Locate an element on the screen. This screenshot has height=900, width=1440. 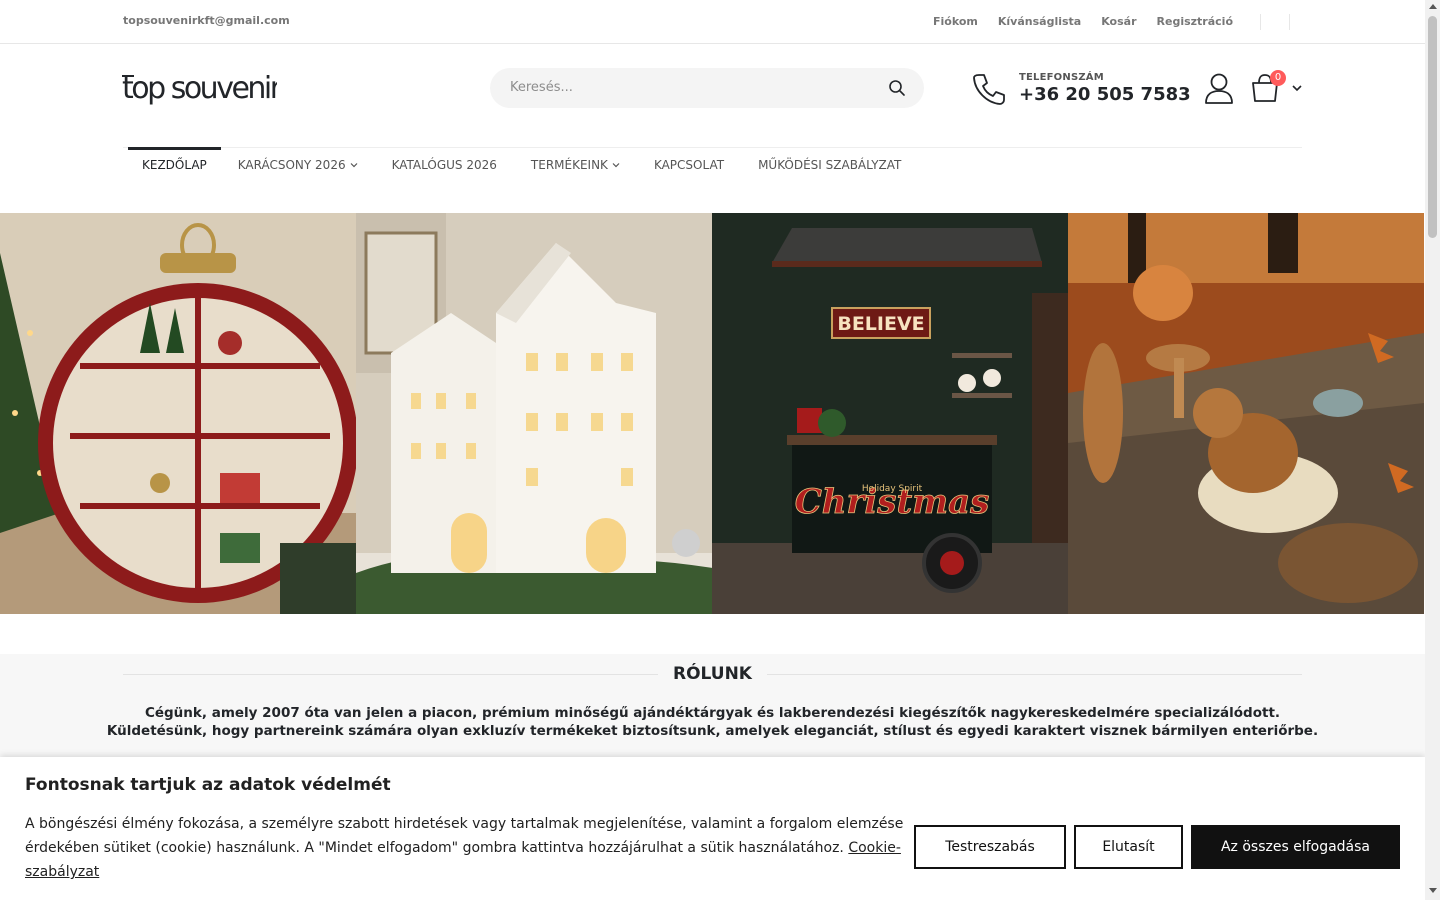
nav-label: KAPCSOLAT is located at coordinates (689, 165).